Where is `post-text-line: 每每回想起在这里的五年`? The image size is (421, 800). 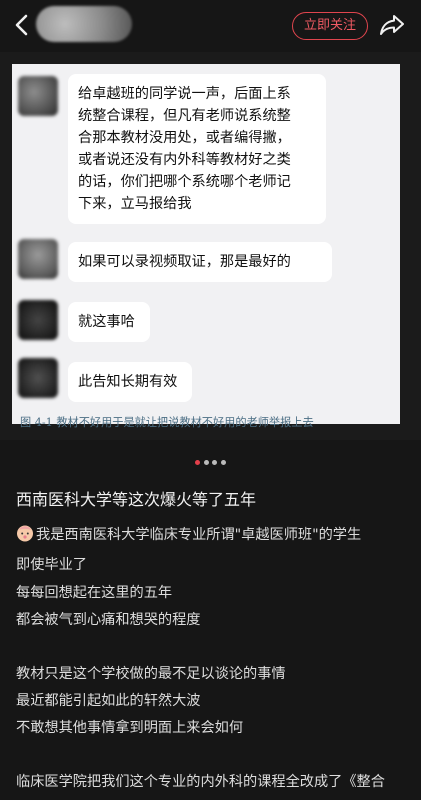
post-text-line: 每每回想起在这里的五年 is located at coordinates (94, 593).